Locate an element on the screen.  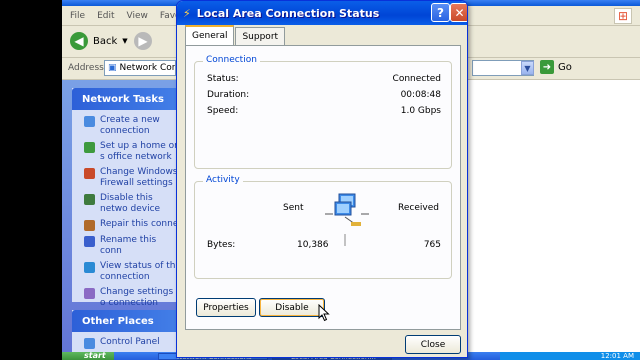
task-link: Change settings o connection is located at coordinates (128, 298).